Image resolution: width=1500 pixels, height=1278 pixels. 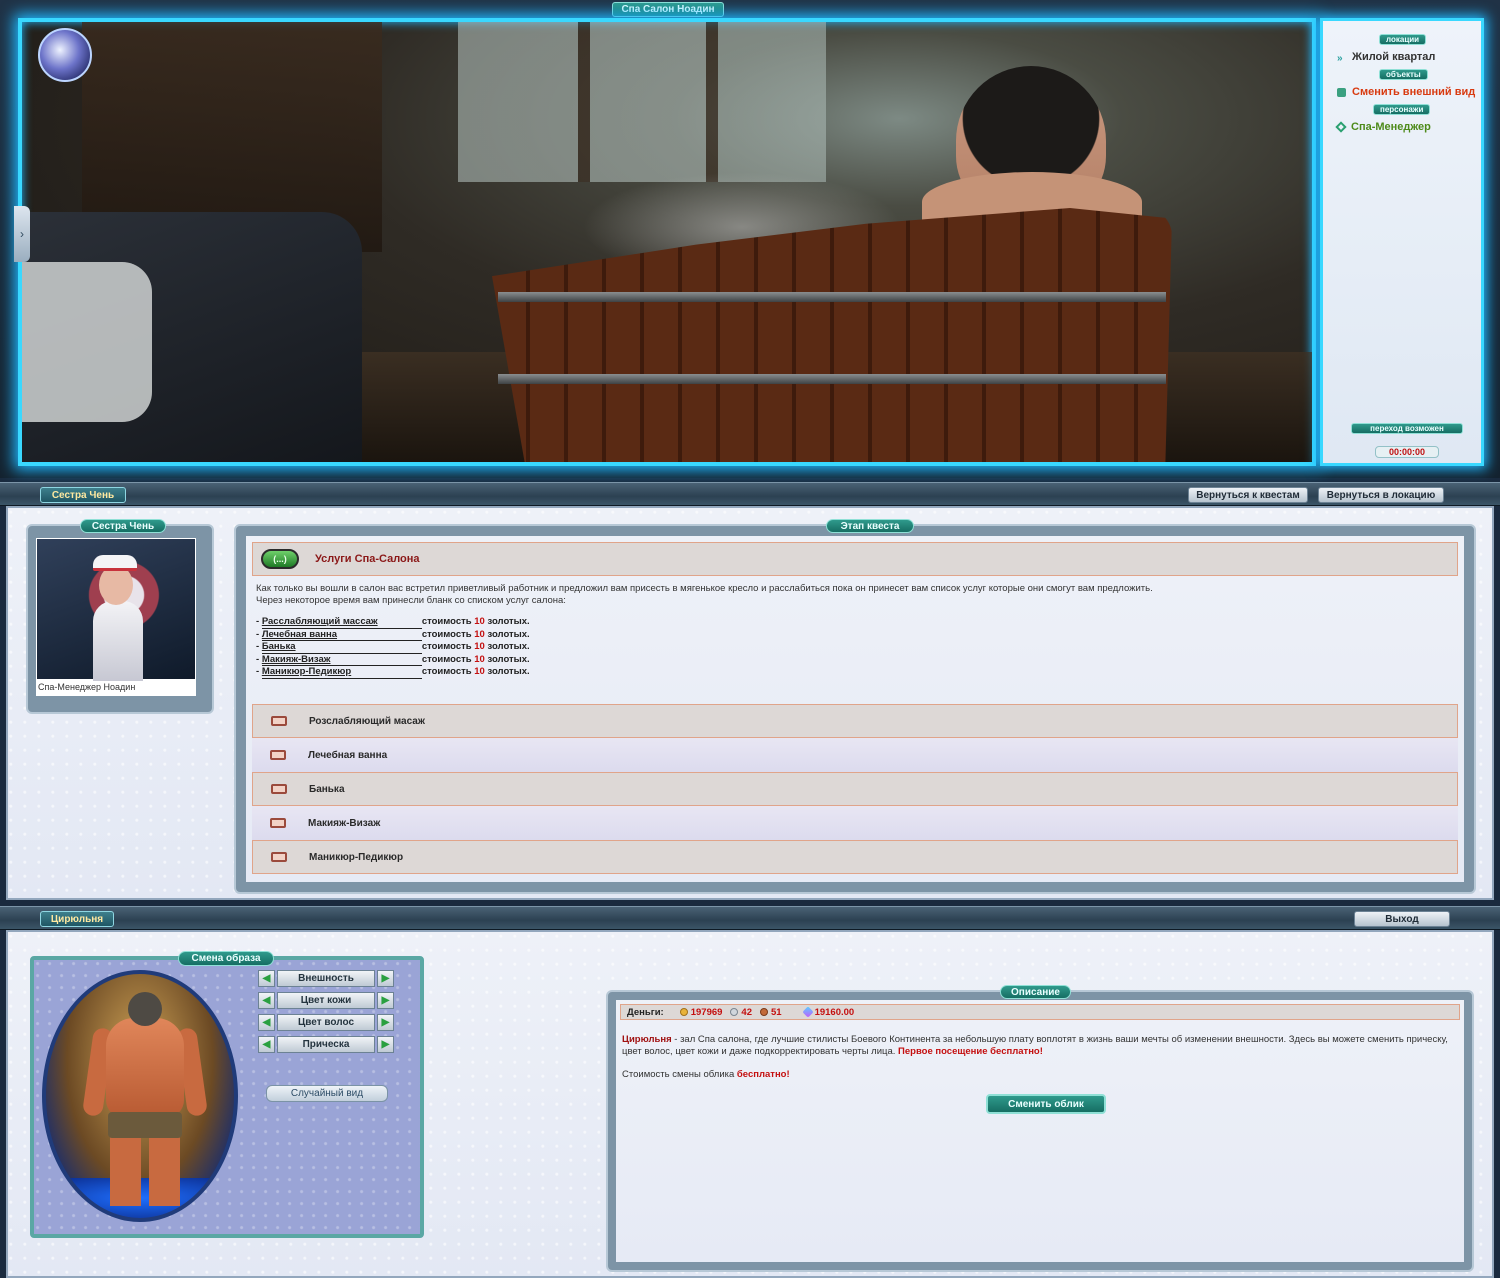 I want to click on appearance-option-label: Цвет волос, so click(x=326, y=1022).